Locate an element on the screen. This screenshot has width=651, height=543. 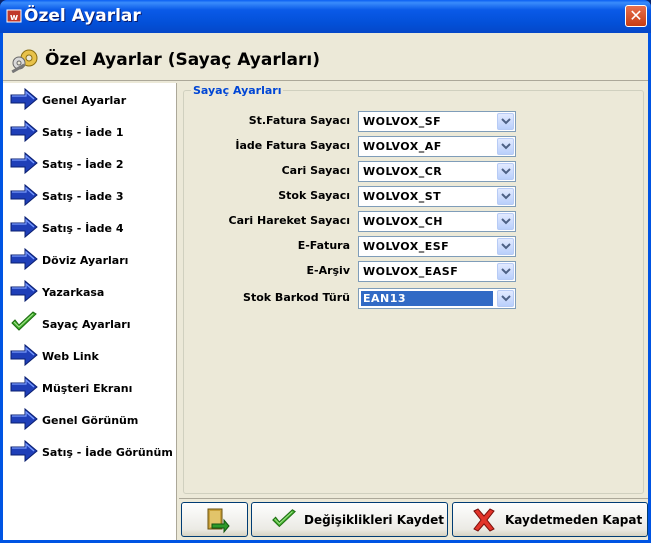
field-label-box: Cari Hareket Sayacı is located at coordinates (267, 222).